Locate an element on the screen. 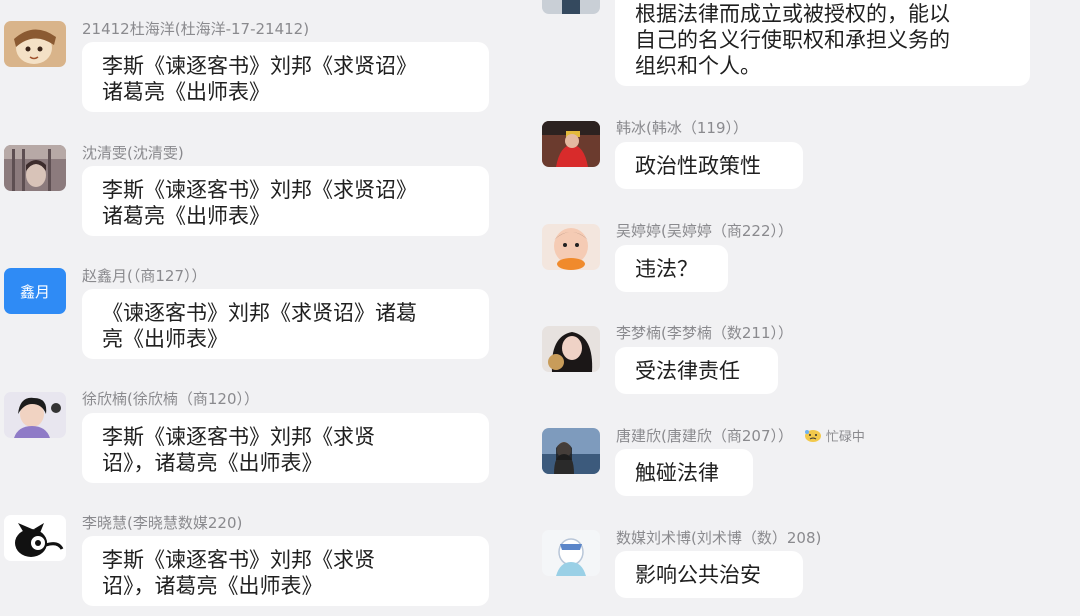 The image size is (1080, 616). message-text-line: 亮《出师表》 is located at coordinates (165, 339).